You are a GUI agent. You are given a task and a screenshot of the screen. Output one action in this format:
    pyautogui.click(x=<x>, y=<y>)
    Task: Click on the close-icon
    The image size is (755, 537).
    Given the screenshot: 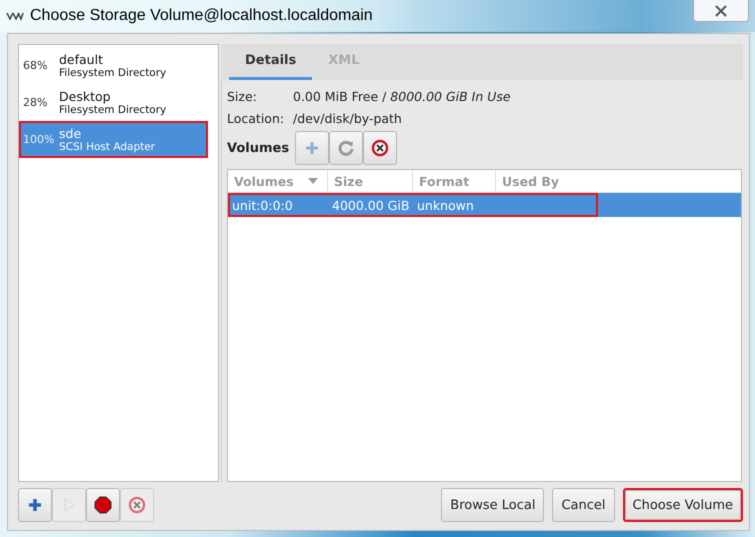 What is the action you would take?
    pyautogui.click(x=721, y=11)
    